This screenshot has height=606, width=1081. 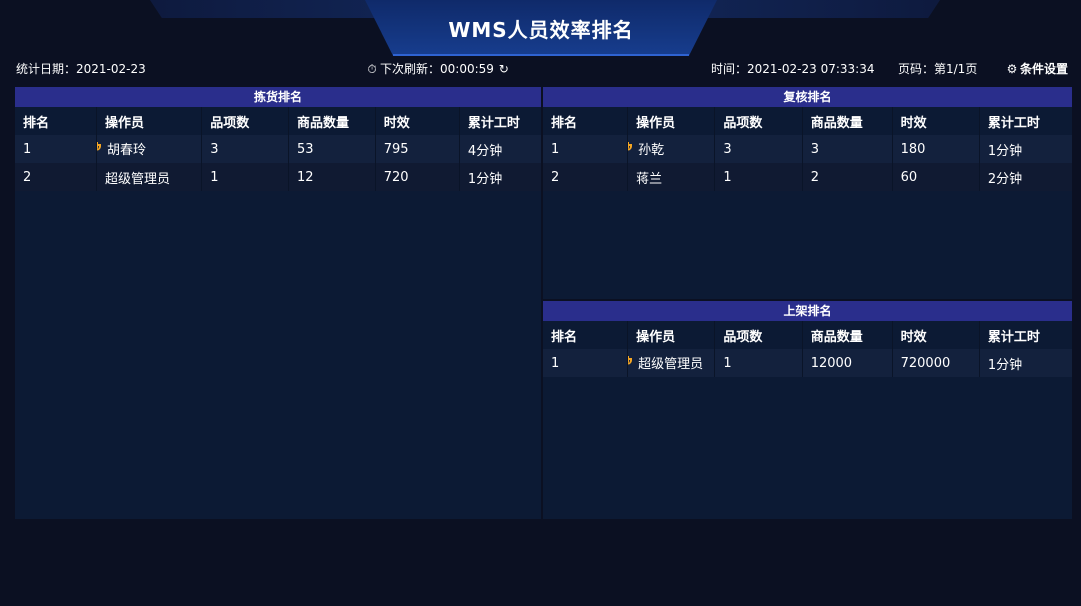 What do you see at coordinates (1025, 177) in the screenshot?
I see `hours-cell: 2分钟` at bounding box center [1025, 177].